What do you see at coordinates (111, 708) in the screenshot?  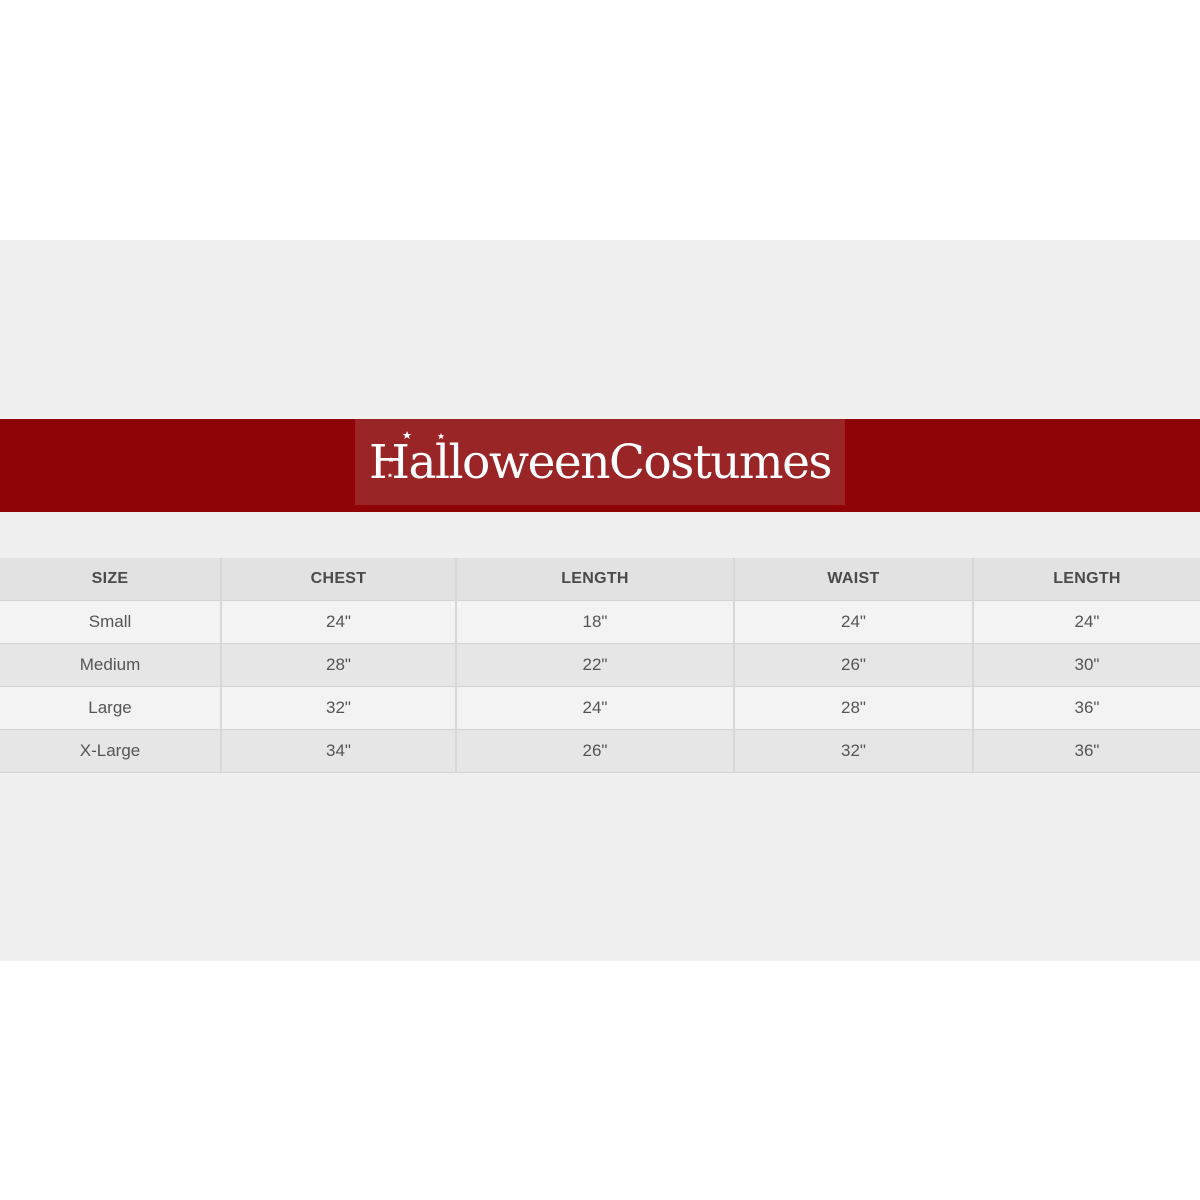 I see `cell-size: Large` at bounding box center [111, 708].